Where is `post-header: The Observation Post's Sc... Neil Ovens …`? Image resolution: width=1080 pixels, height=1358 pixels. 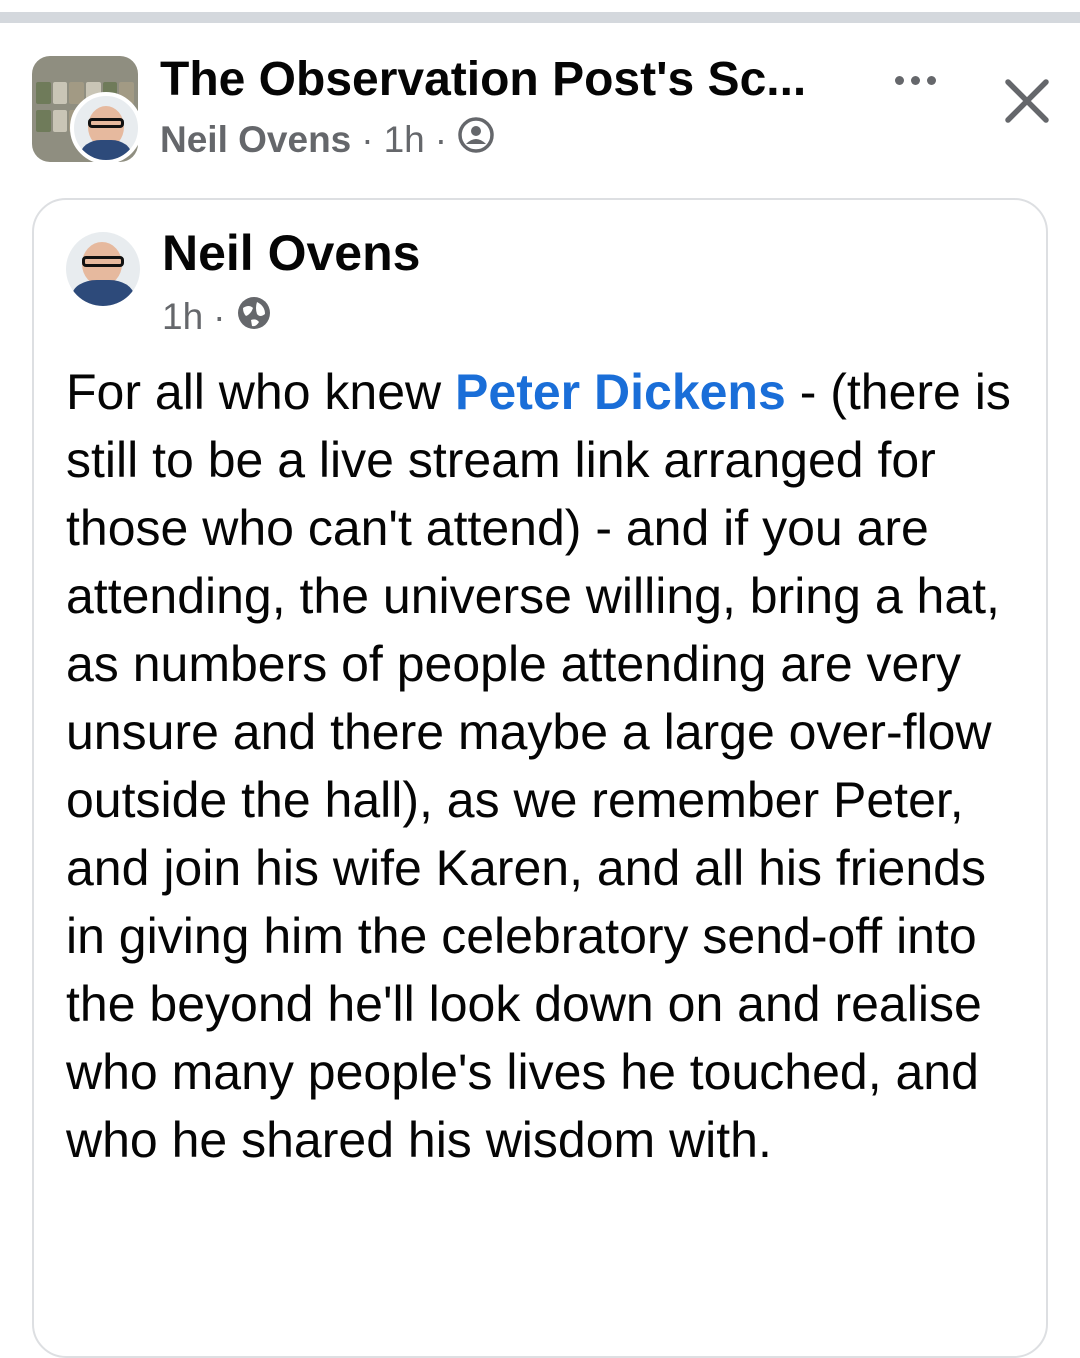
post-header: The Observation Post's Sc... Neil Ovens … is located at coordinates (540, 104).